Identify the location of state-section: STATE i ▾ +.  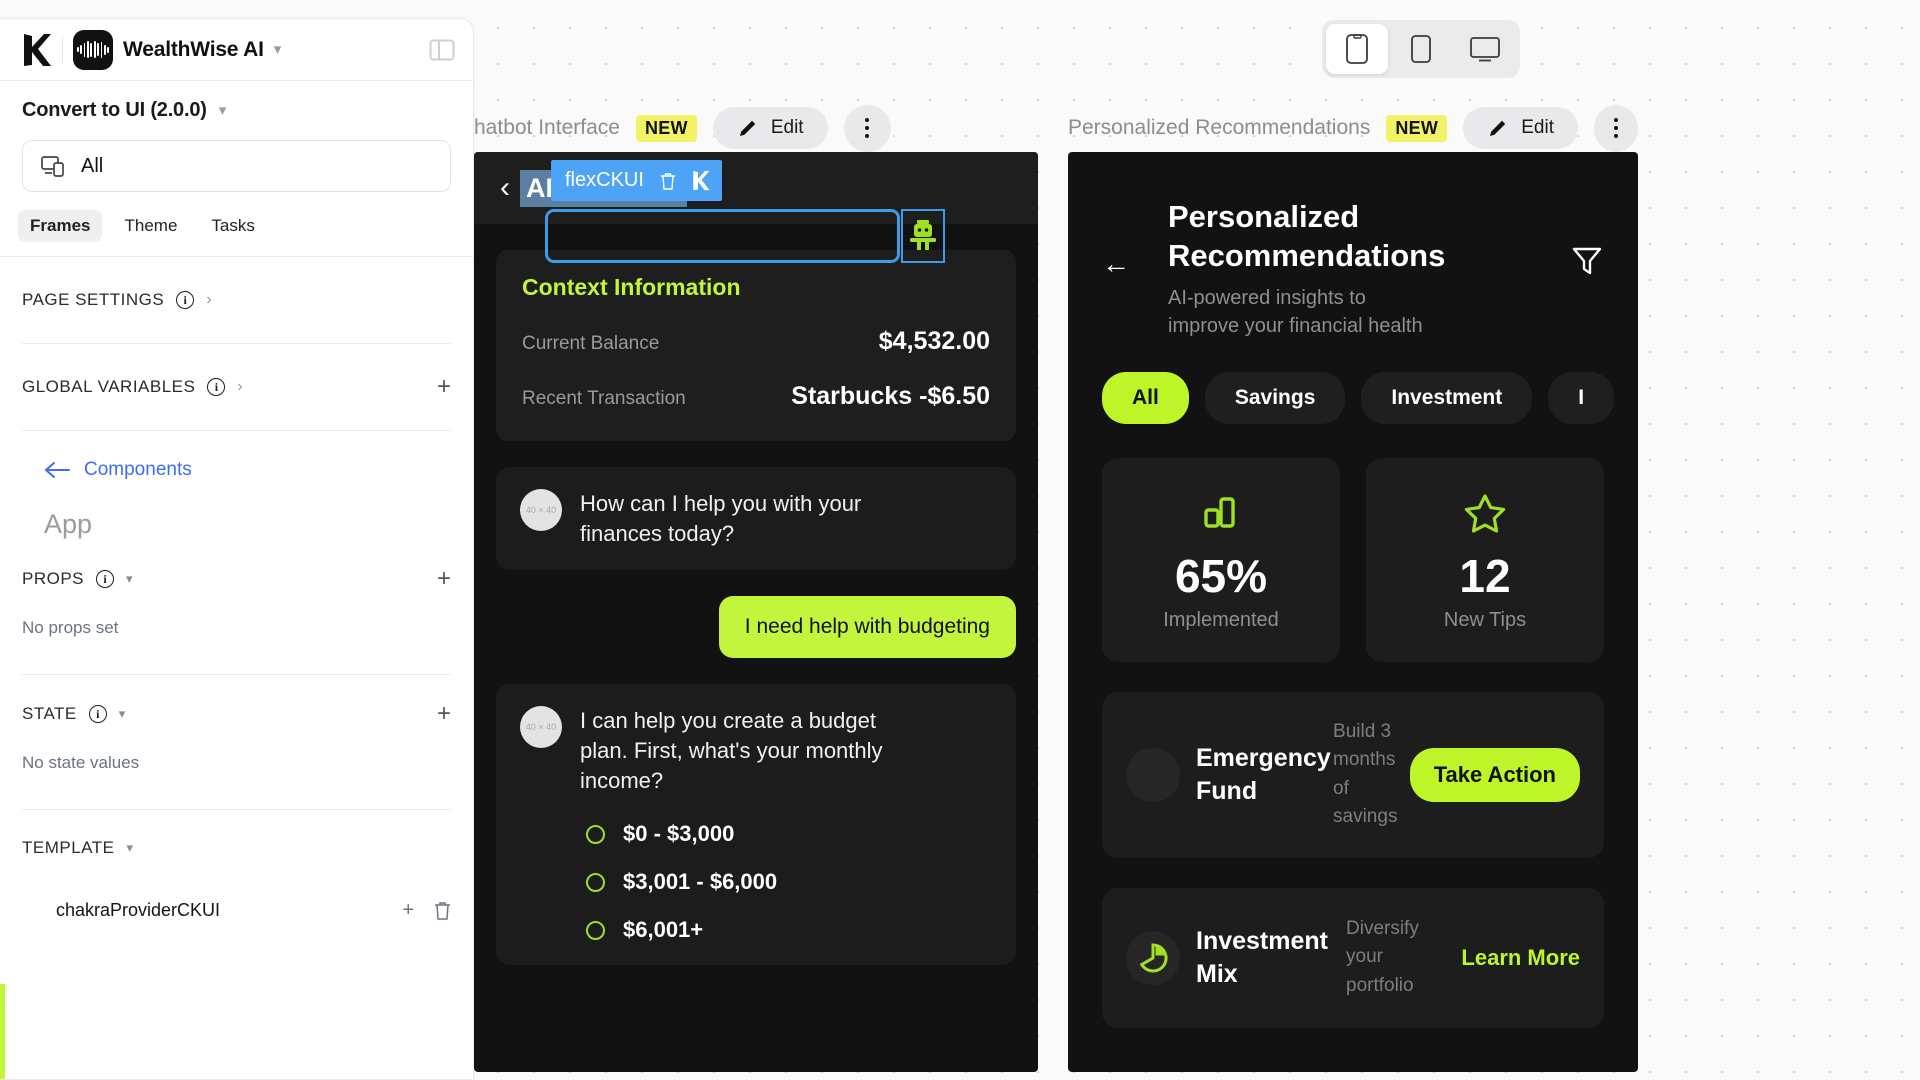
(236, 714).